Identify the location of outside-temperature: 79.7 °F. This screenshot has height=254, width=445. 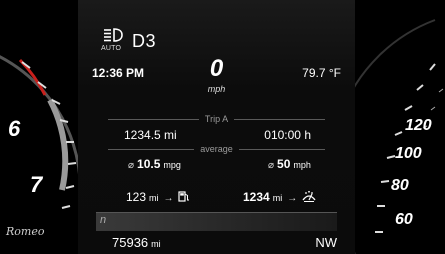
(321, 73).